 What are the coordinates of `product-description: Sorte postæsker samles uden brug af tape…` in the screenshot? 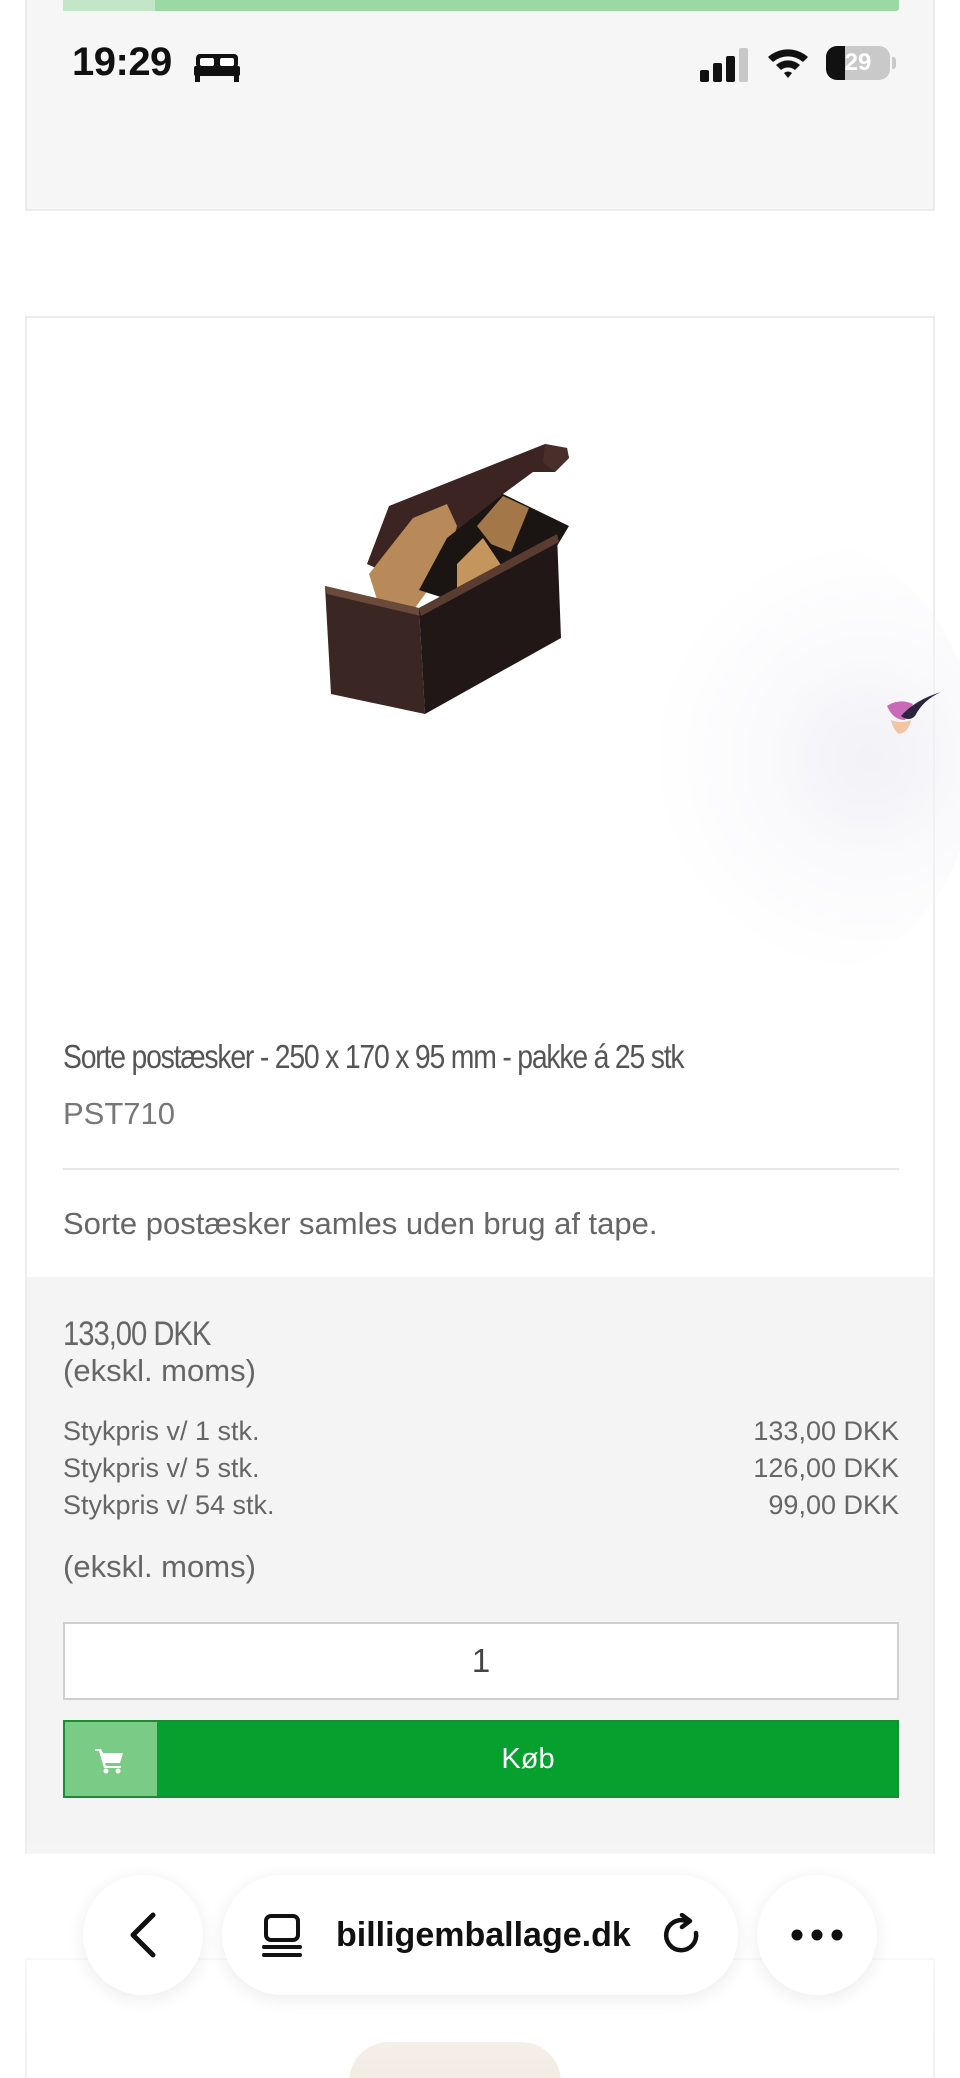 It's located at (360, 1223).